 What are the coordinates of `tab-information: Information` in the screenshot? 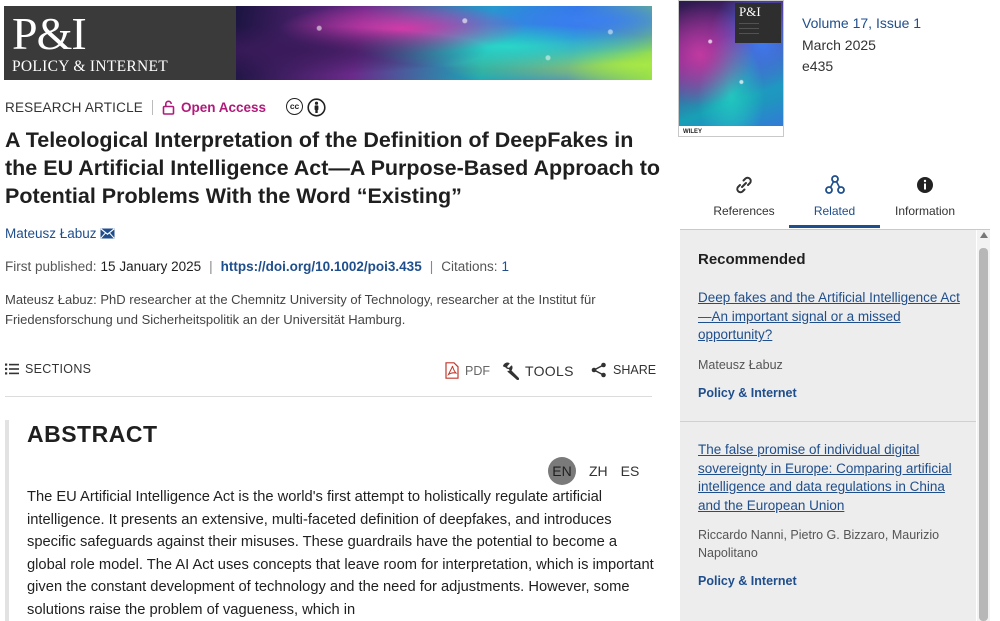 It's located at (925, 199).